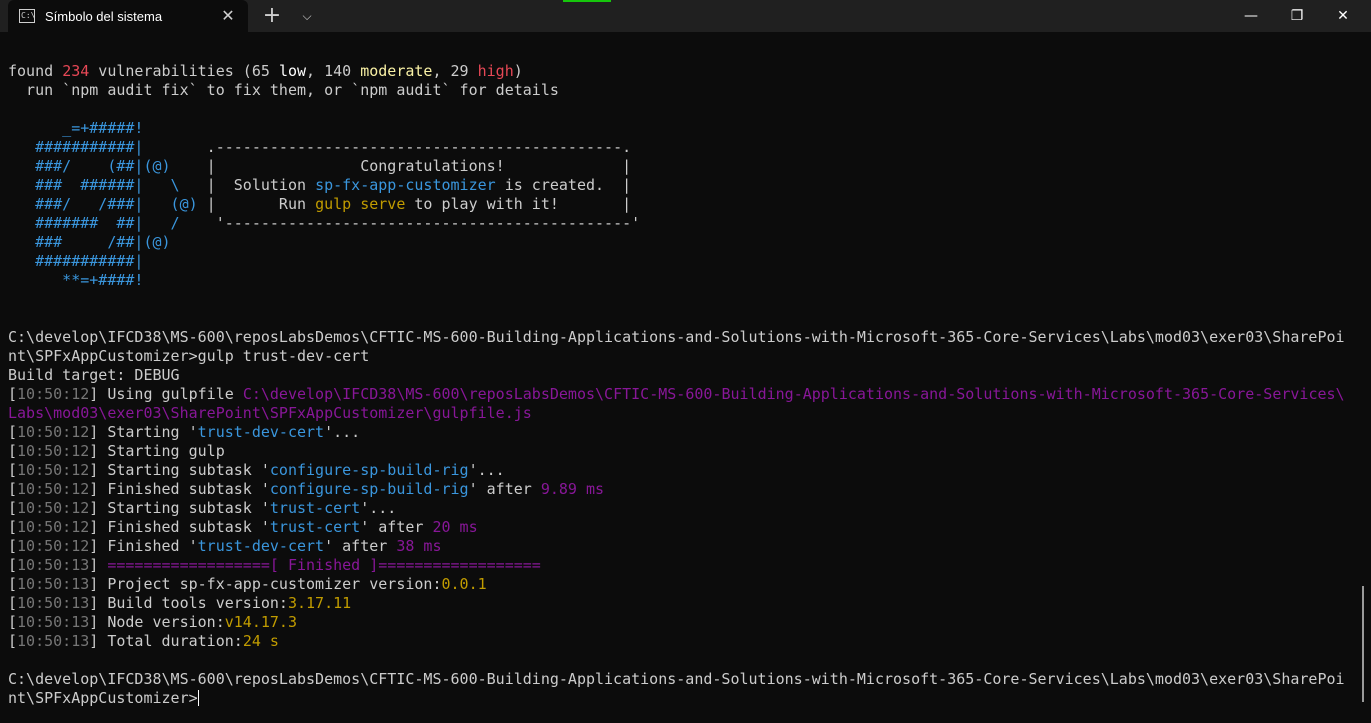 This screenshot has width=1371, height=723. Describe the element at coordinates (228, 16) in the screenshot. I see `close-tab-icon: ✕` at that location.